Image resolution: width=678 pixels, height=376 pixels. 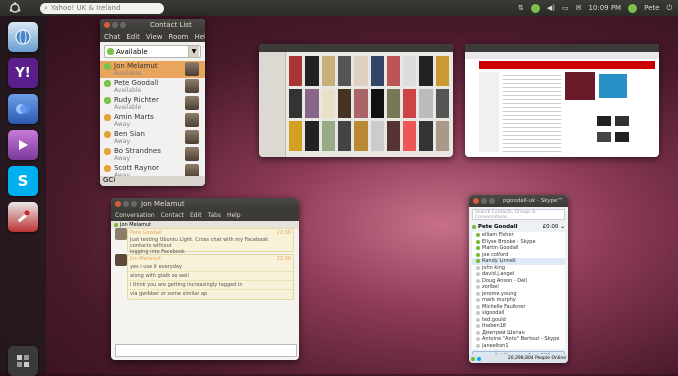 I want to click on contact-row: Rudy Richter Available, so click(x=152, y=103).